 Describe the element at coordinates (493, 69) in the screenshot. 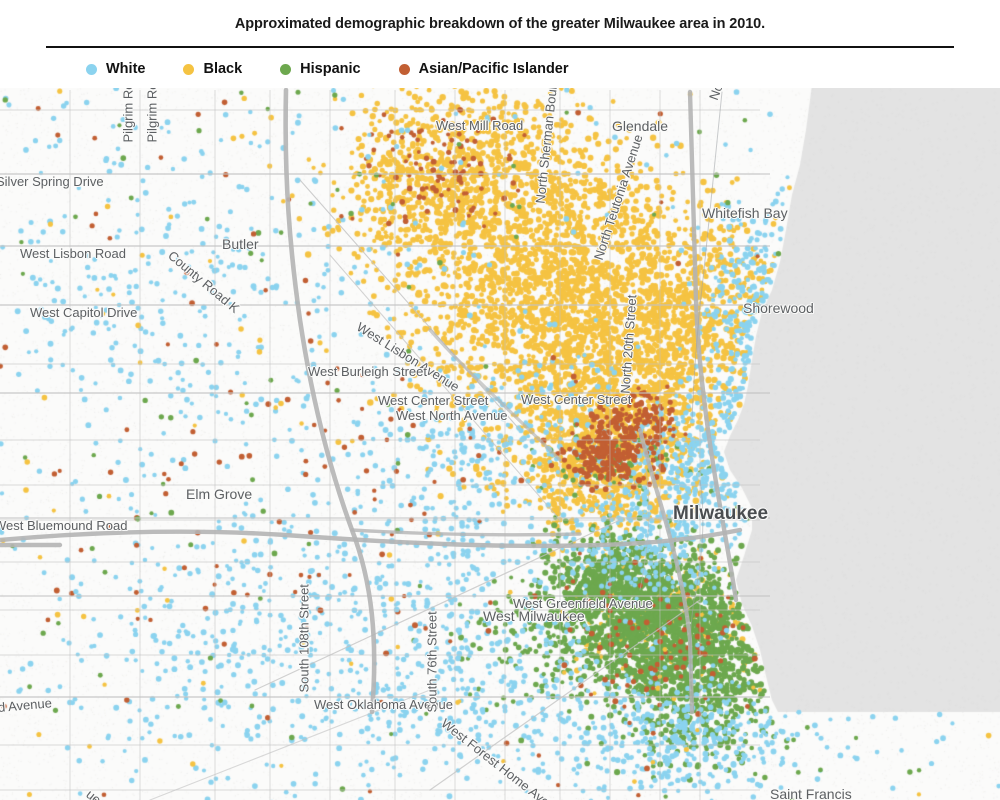

I see `legend-label: Asian/Pacific Islander` at that location.